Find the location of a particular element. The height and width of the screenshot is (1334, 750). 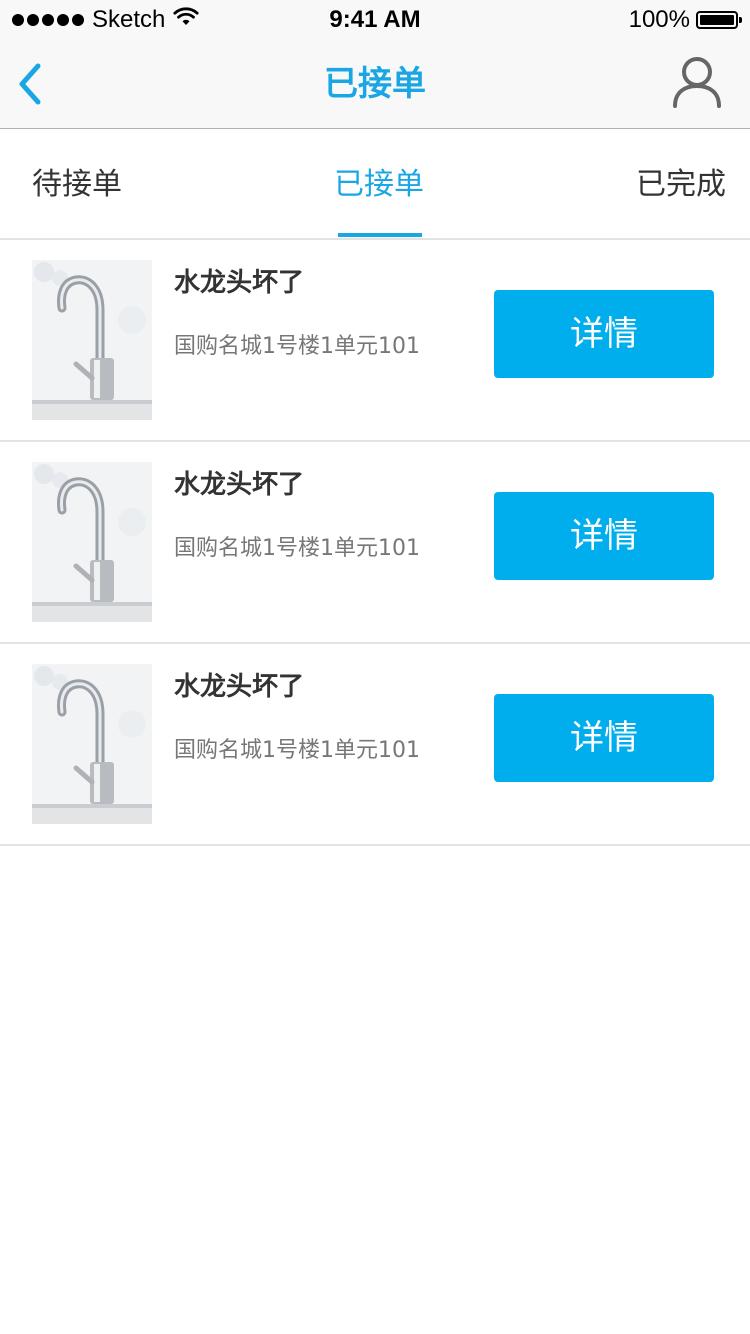

tab-accepted: 已接单 is located at coordinates (379, 183).